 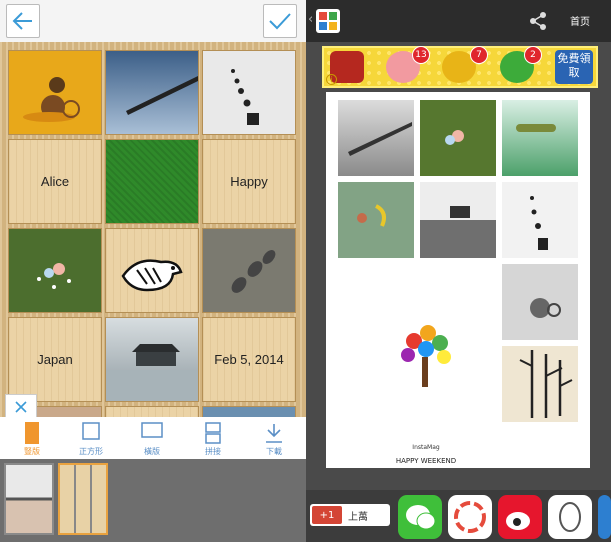 I want to click on confirm-button, so click(x=280, y=21).